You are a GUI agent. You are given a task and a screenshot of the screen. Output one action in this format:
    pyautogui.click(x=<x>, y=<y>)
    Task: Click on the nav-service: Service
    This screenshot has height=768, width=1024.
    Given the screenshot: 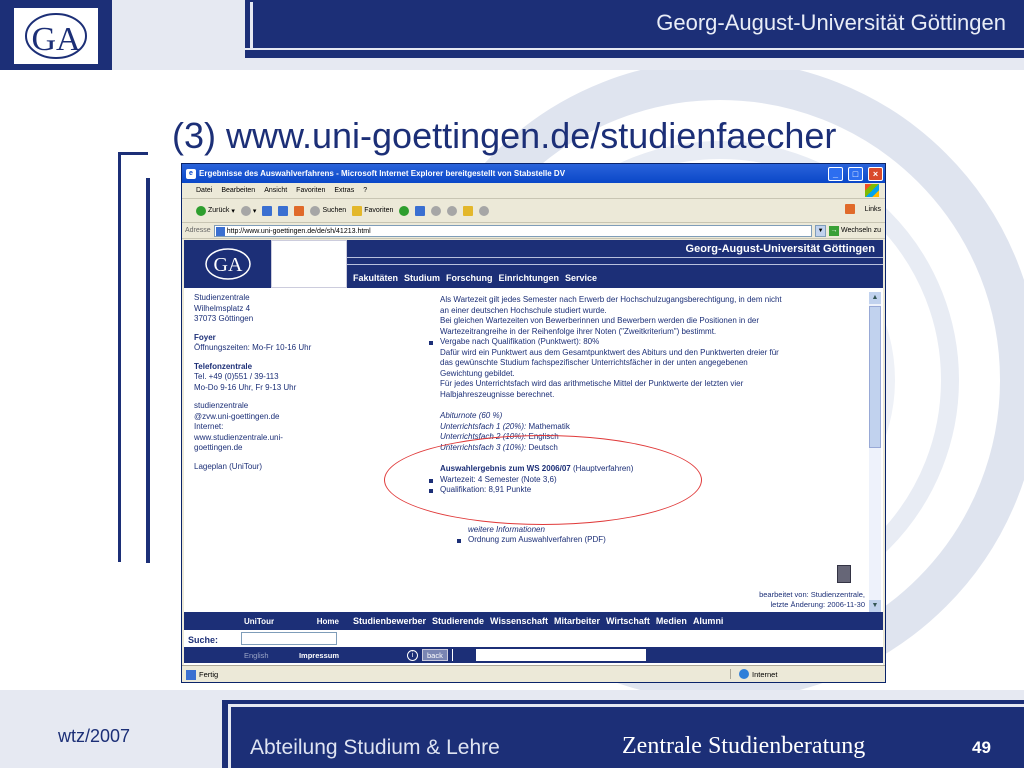 What is the action you would take?
    pyautogui.click(x=581, y=278)
    